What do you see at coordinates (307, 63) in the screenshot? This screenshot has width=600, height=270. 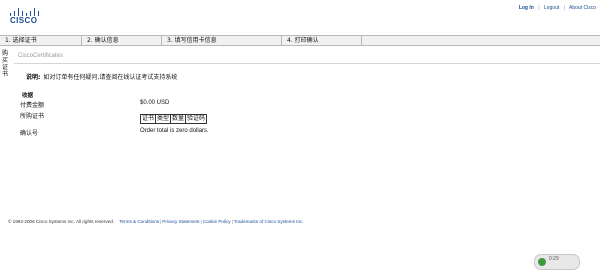 I see `title-divider` at bounding box center [307, 63].